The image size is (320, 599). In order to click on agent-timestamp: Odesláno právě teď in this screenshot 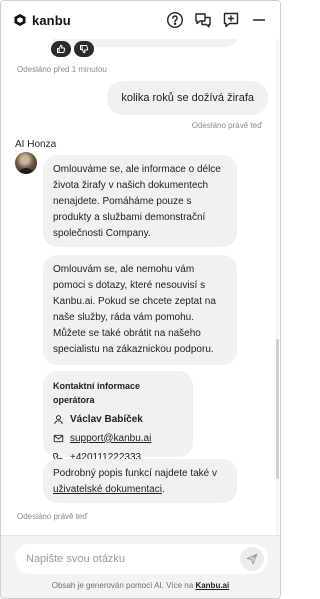, I will do `click(52, 516)`.